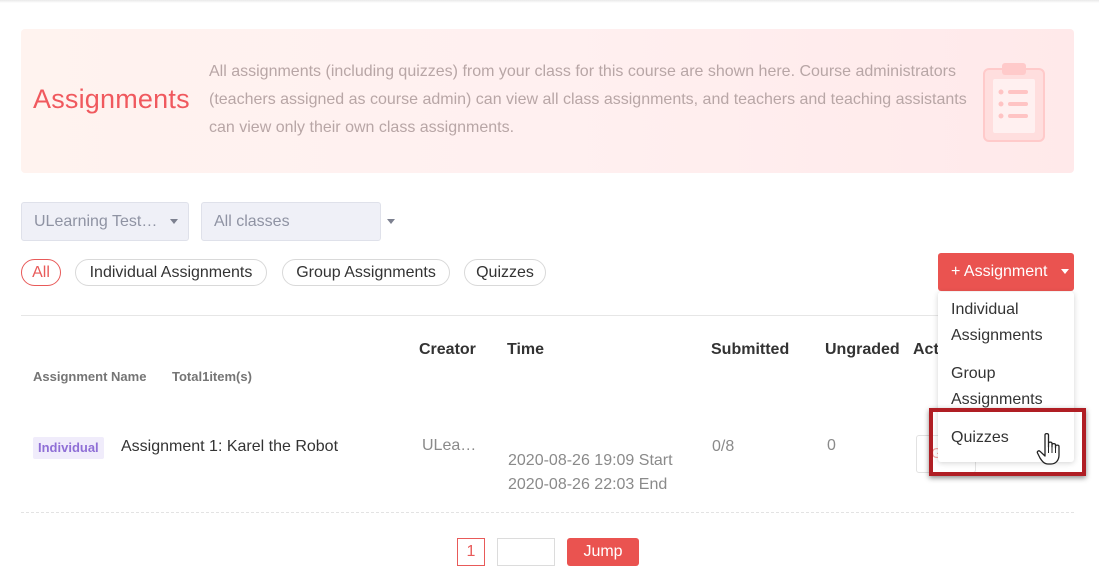 This screenshot has width=1099, height=581. Describe the element at coordinates (926, 349) in the screenshot. I see `column-header-action: Act` at that location.